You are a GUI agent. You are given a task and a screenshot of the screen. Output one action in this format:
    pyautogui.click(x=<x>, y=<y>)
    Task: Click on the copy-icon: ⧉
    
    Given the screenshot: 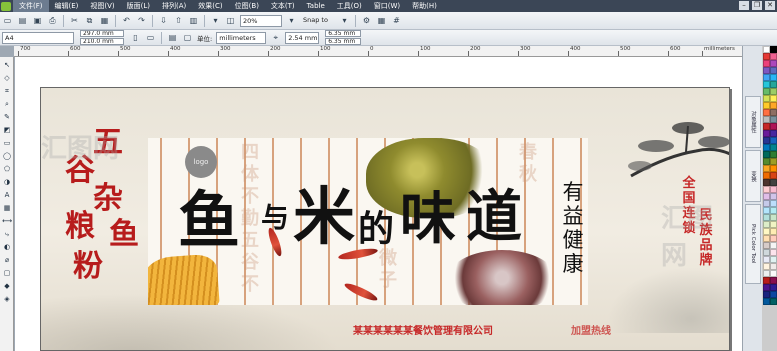 What is the action you would take?
    pyautogui.click(x=89, y=20)
    